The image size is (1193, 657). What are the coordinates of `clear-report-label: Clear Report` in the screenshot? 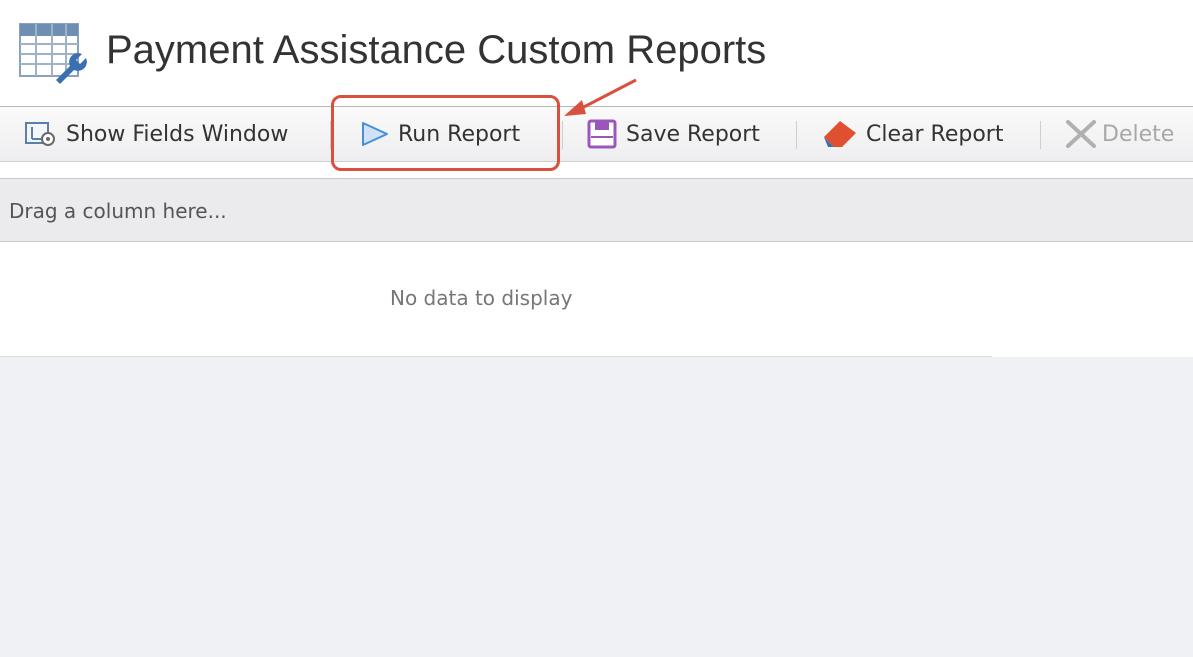 It's located at (935, 134).